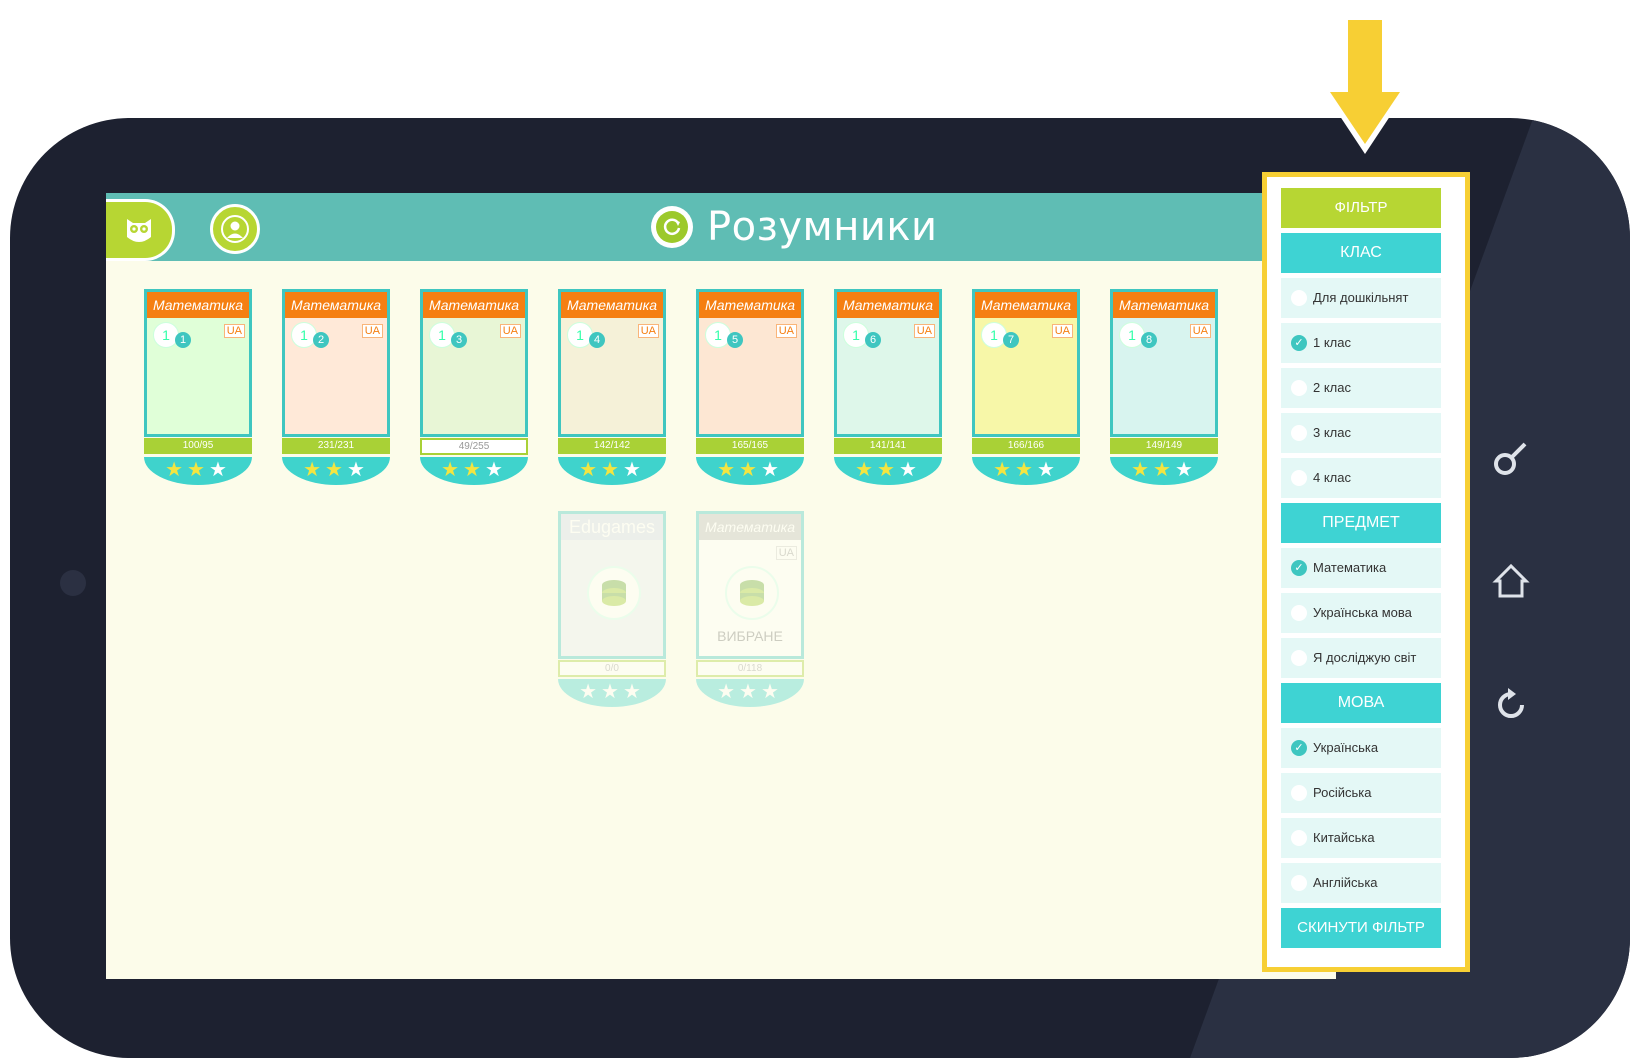 This screenshot has width=1630, height=1064. I want to click on course-card: Математика 1 1 UA 100/95 ★★★, so click(198, 389).